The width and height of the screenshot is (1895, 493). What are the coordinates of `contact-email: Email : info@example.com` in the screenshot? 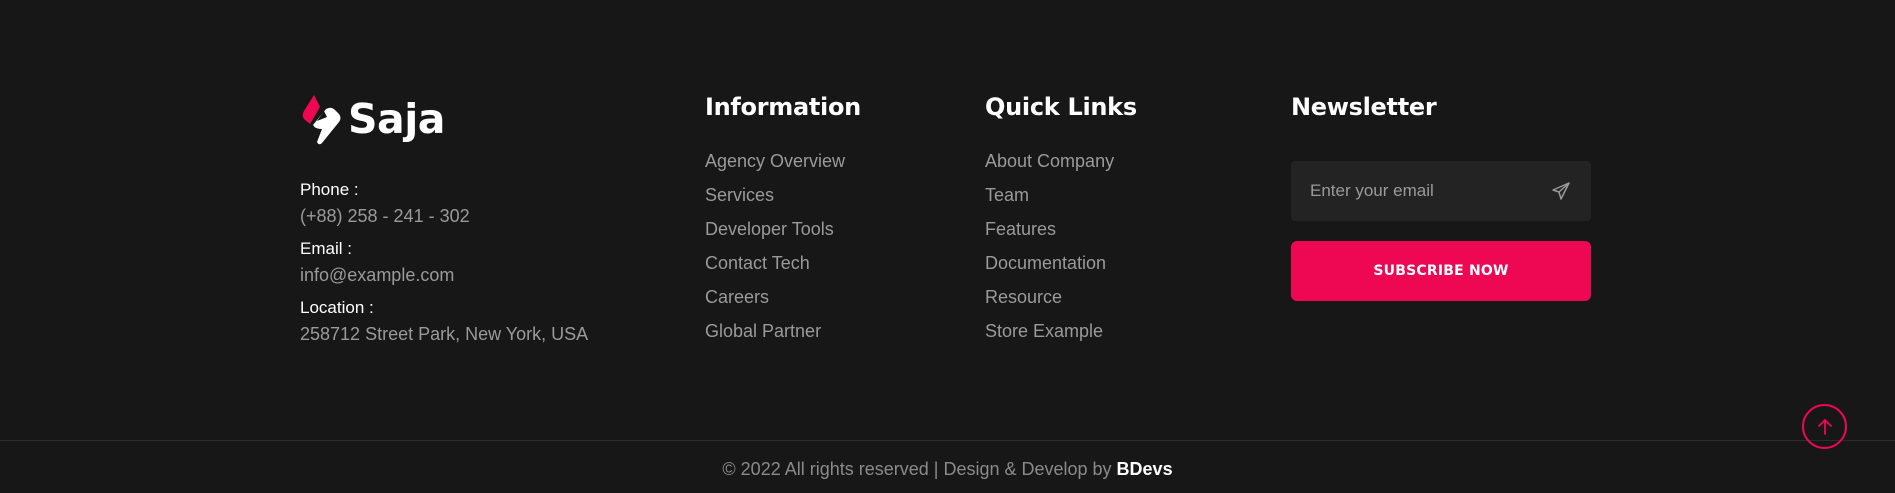 It's located at (444, 263).